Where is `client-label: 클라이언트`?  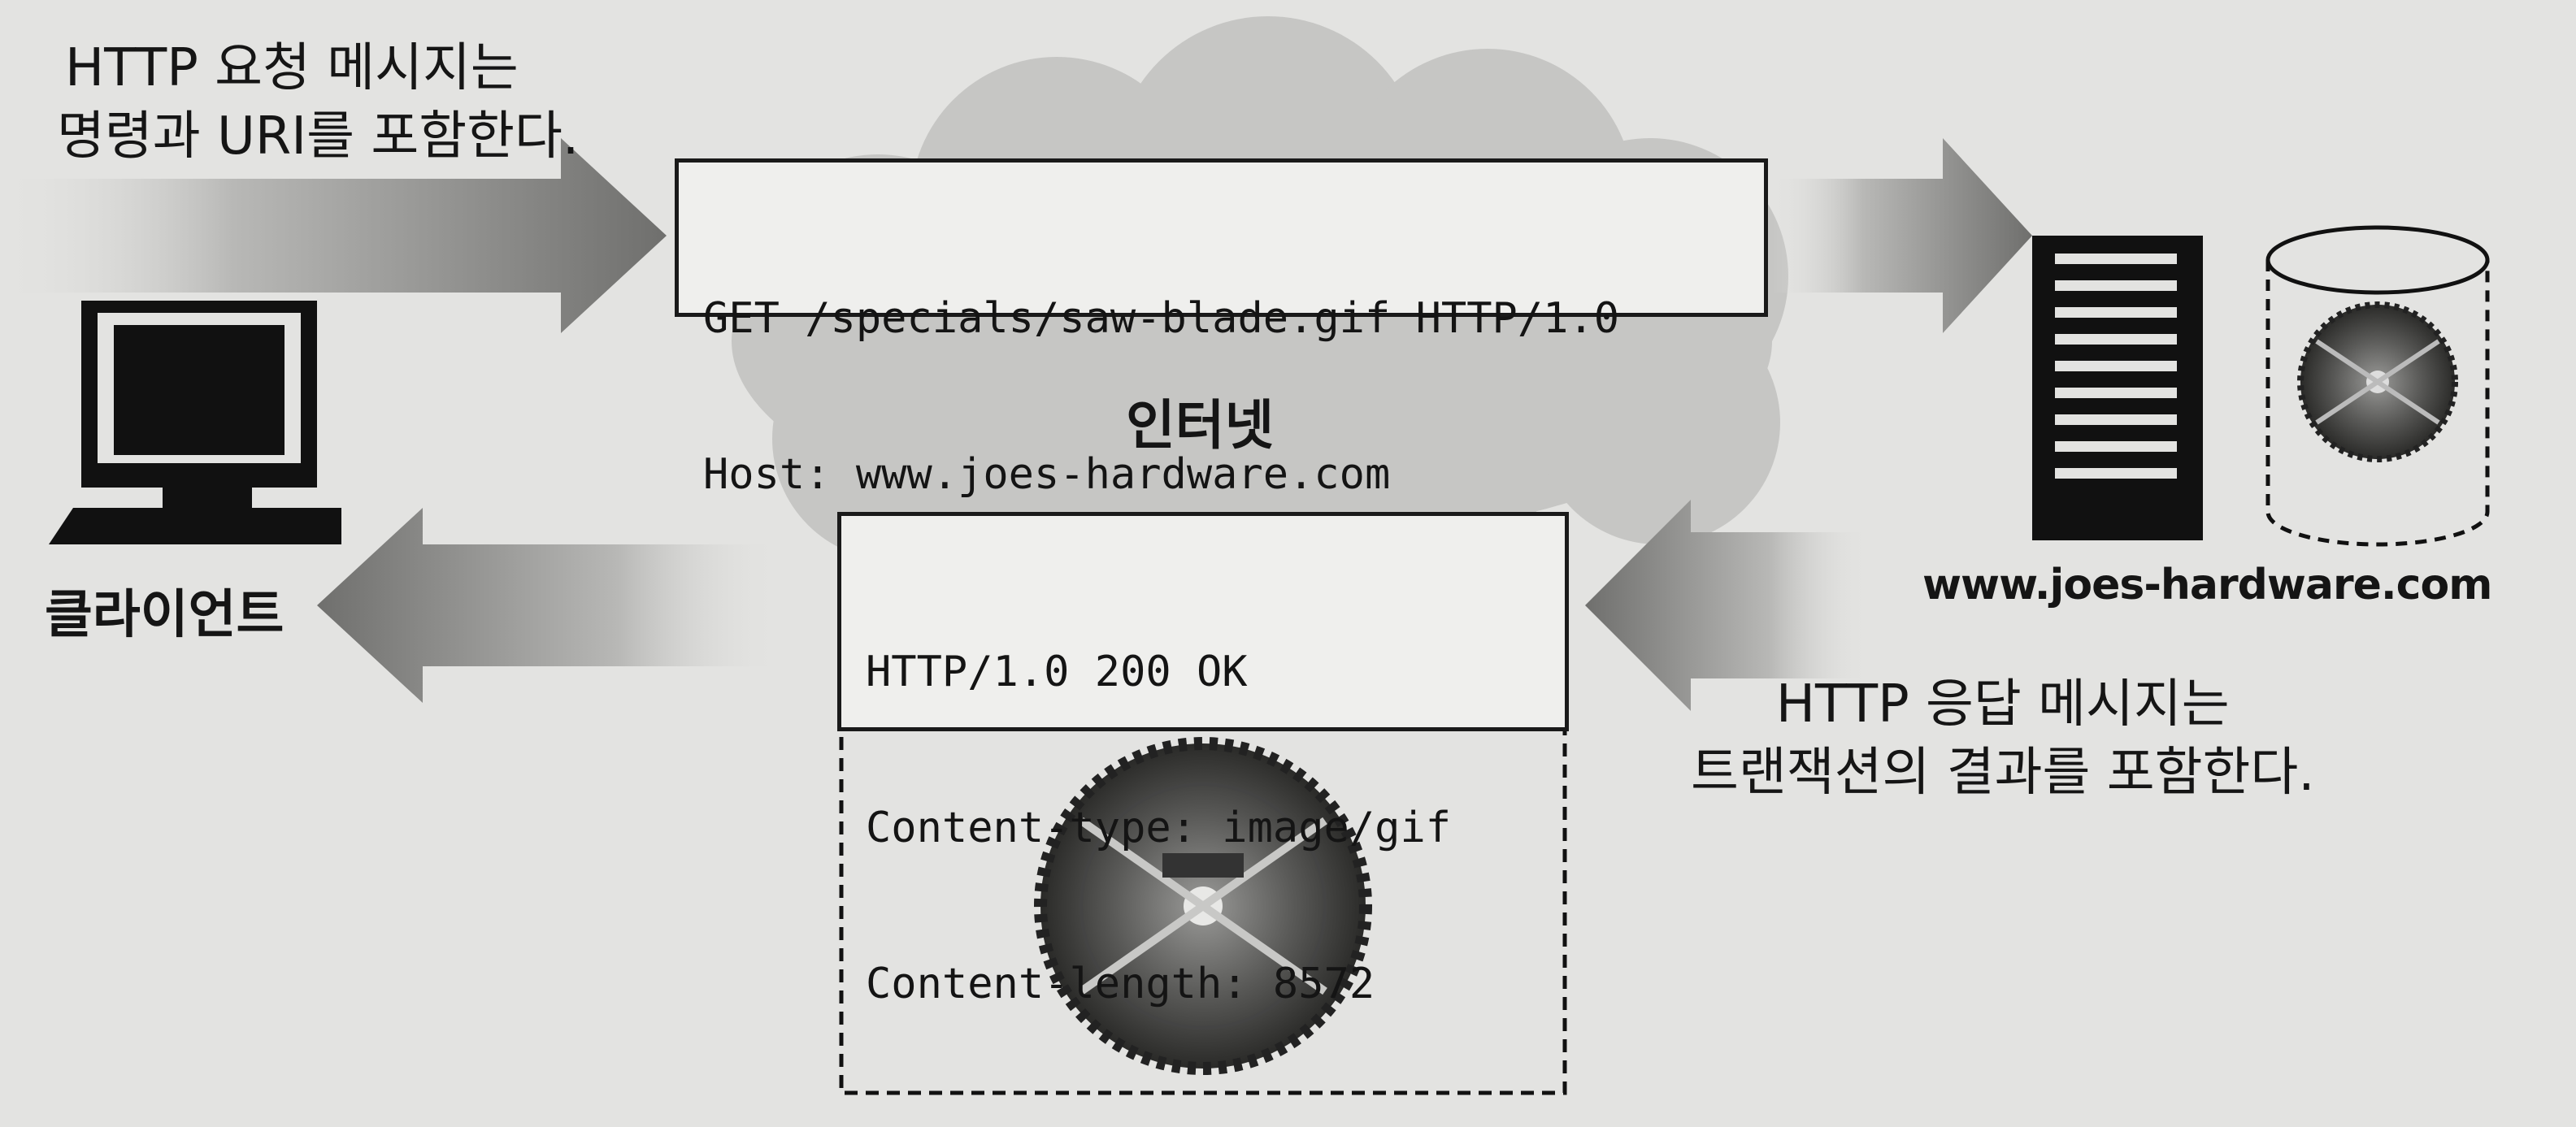 client-label: 클라이언트 is located at coordinates (165, 615).